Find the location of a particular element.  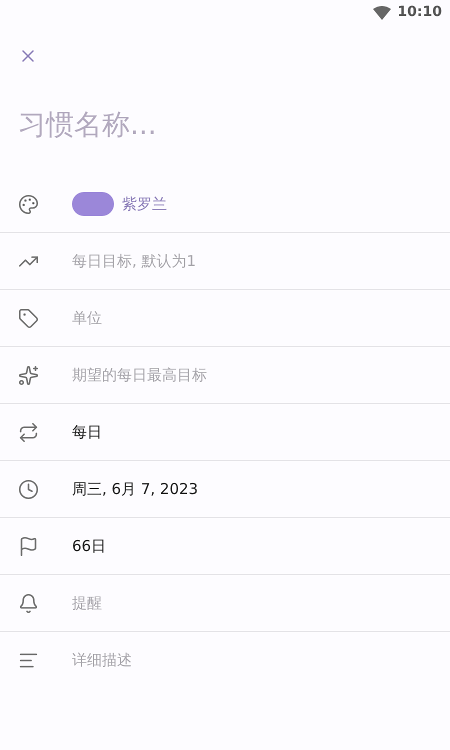

palette-icon is located at coordinates (28, 204).